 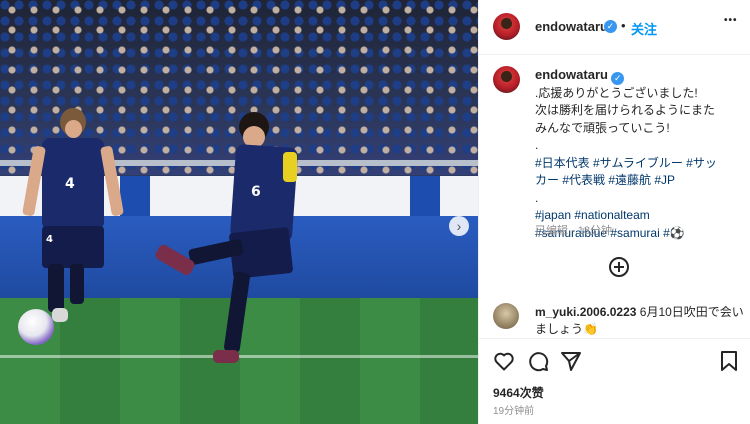 What do you see at coordinates (729, 361) in the screenshot?
I see `bookmark-icon` at bounding box center [729, 361].